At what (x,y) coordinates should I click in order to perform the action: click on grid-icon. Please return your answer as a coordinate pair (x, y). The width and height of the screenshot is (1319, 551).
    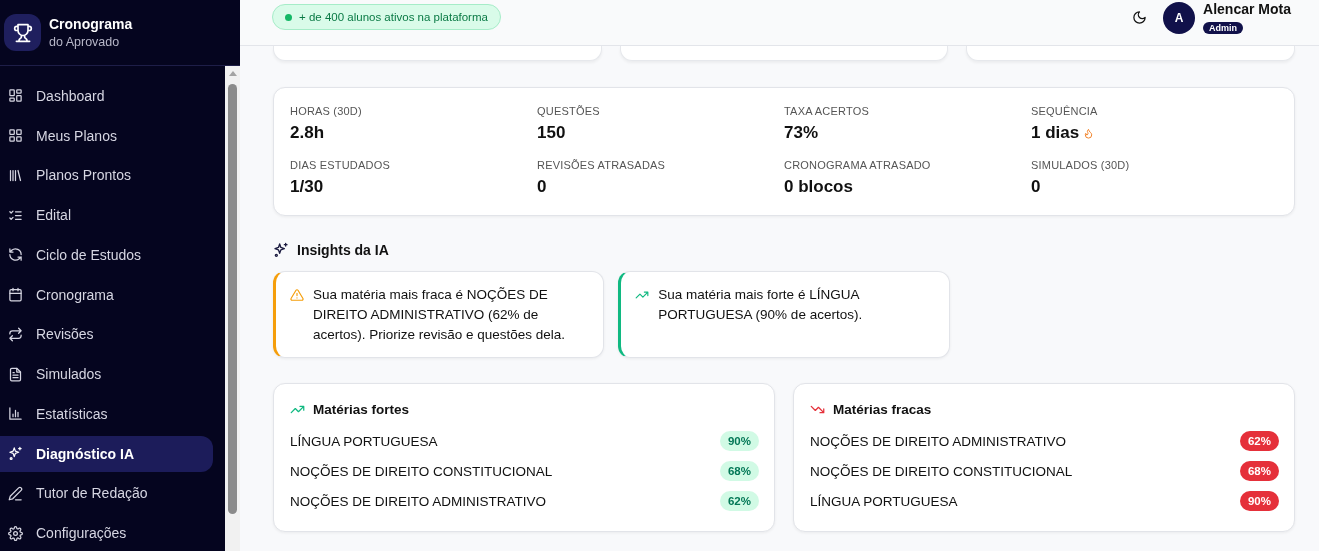
    Looking at the image, I should click on (15, 136).